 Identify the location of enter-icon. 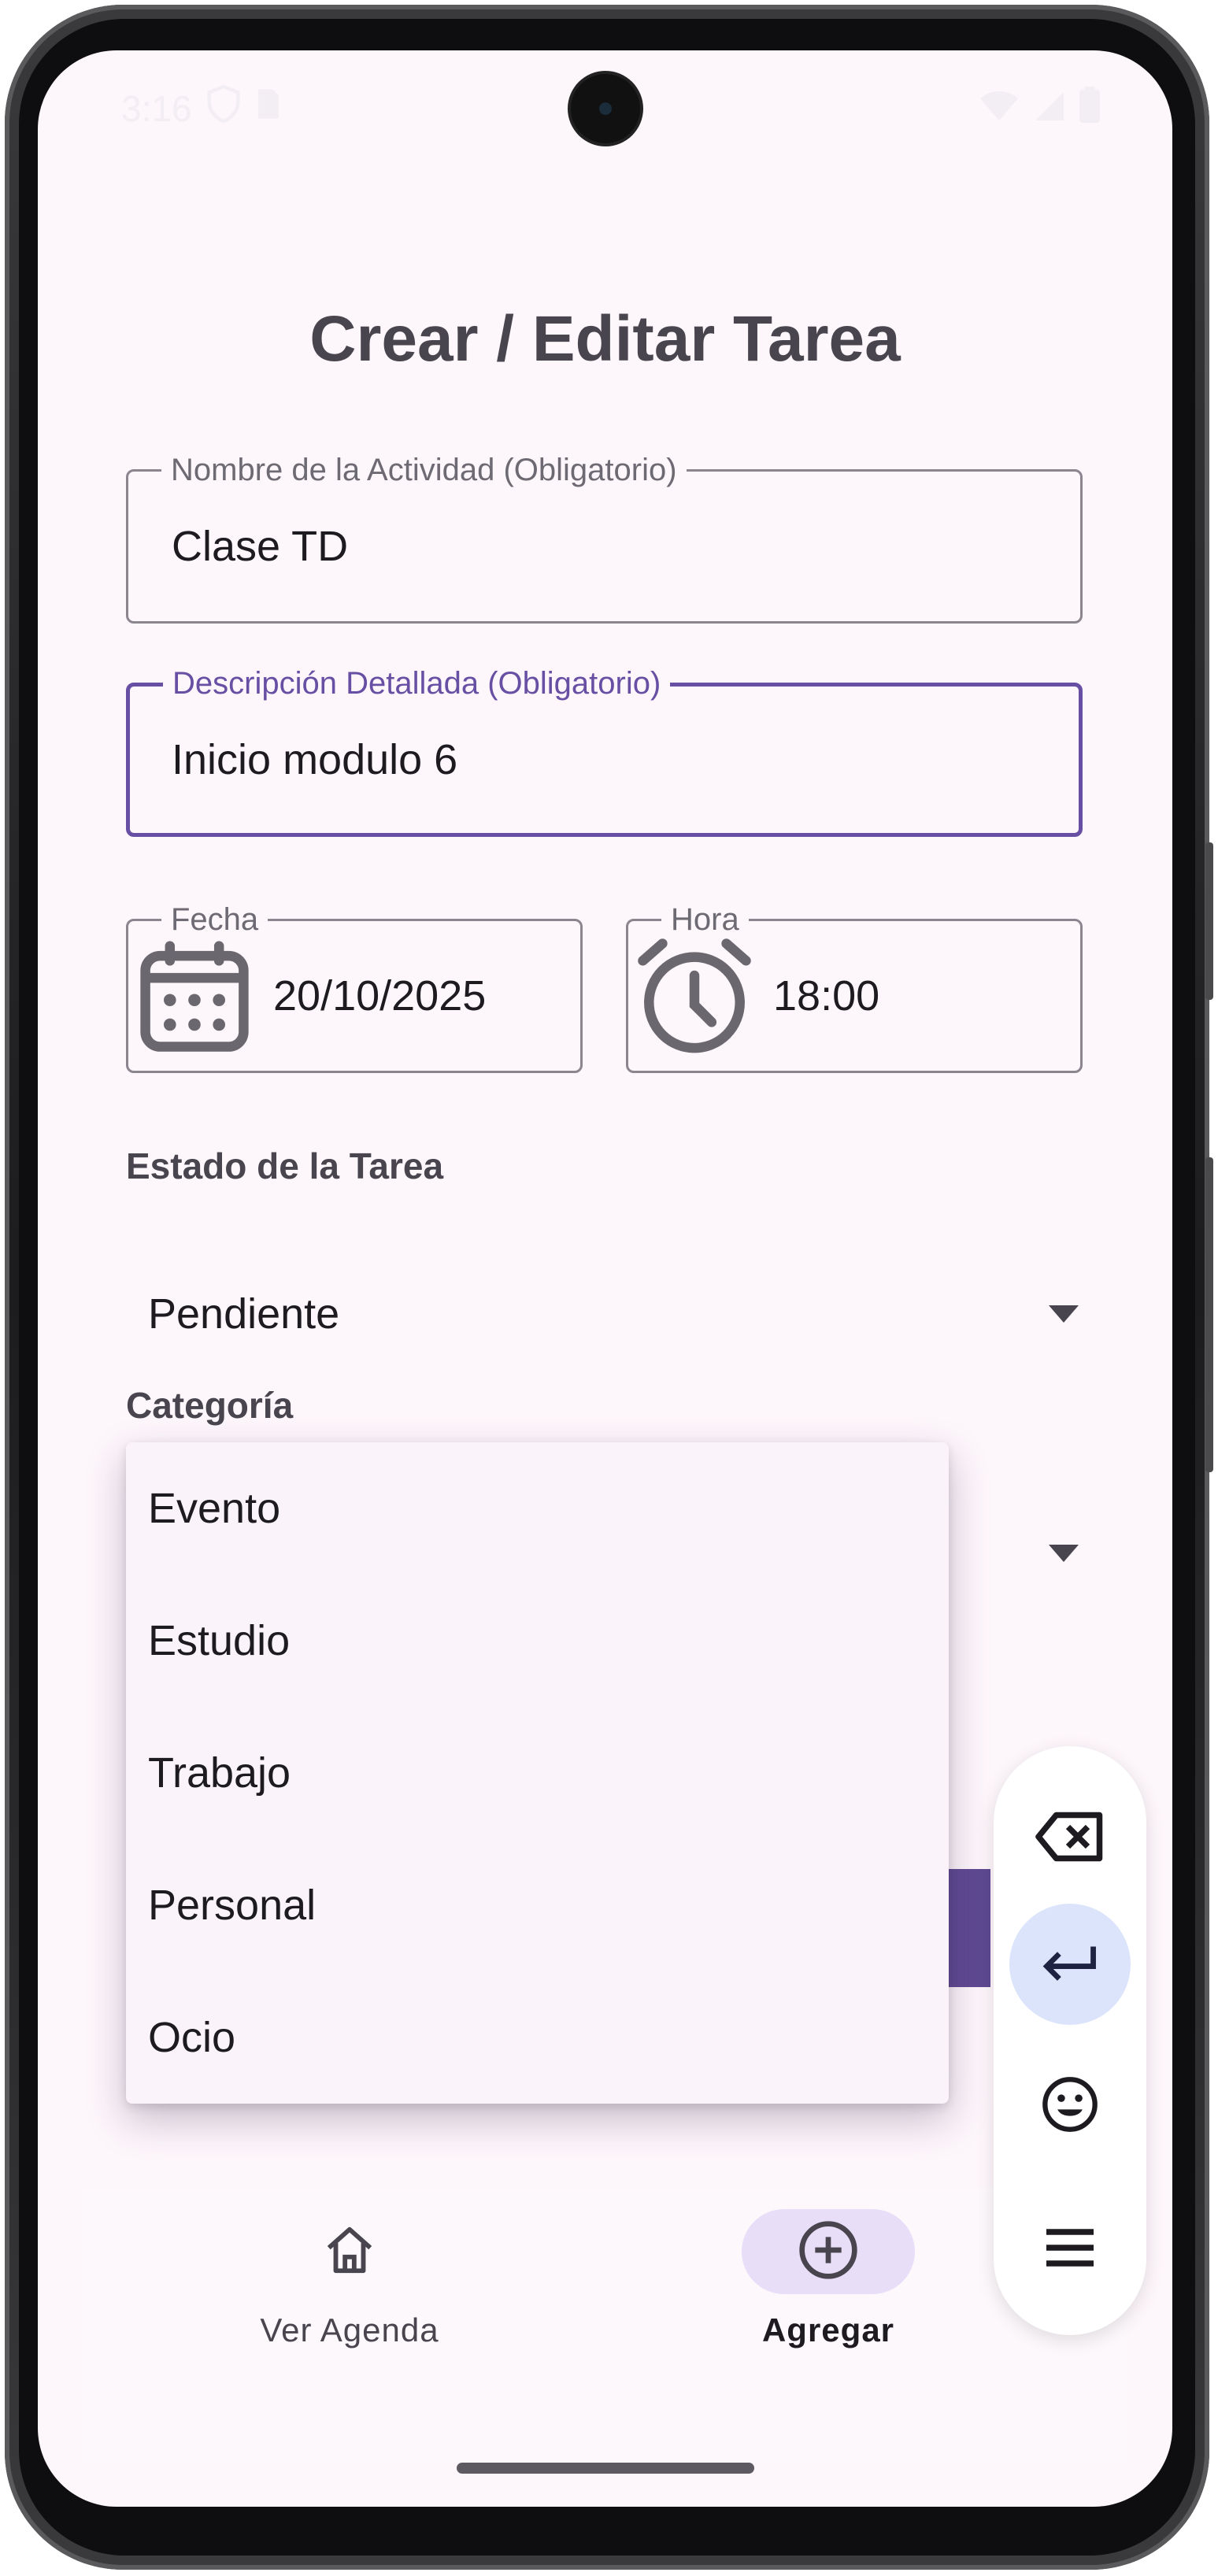
(1070, 1964).